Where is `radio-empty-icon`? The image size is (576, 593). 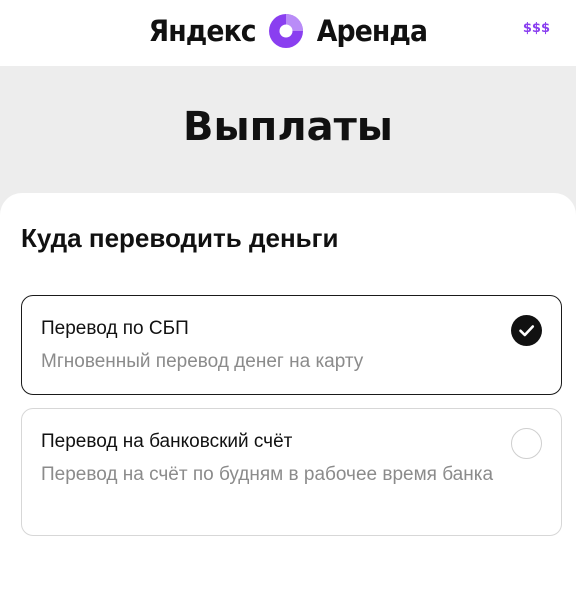 radio-empty-icon is located at coordinates (526, 443).